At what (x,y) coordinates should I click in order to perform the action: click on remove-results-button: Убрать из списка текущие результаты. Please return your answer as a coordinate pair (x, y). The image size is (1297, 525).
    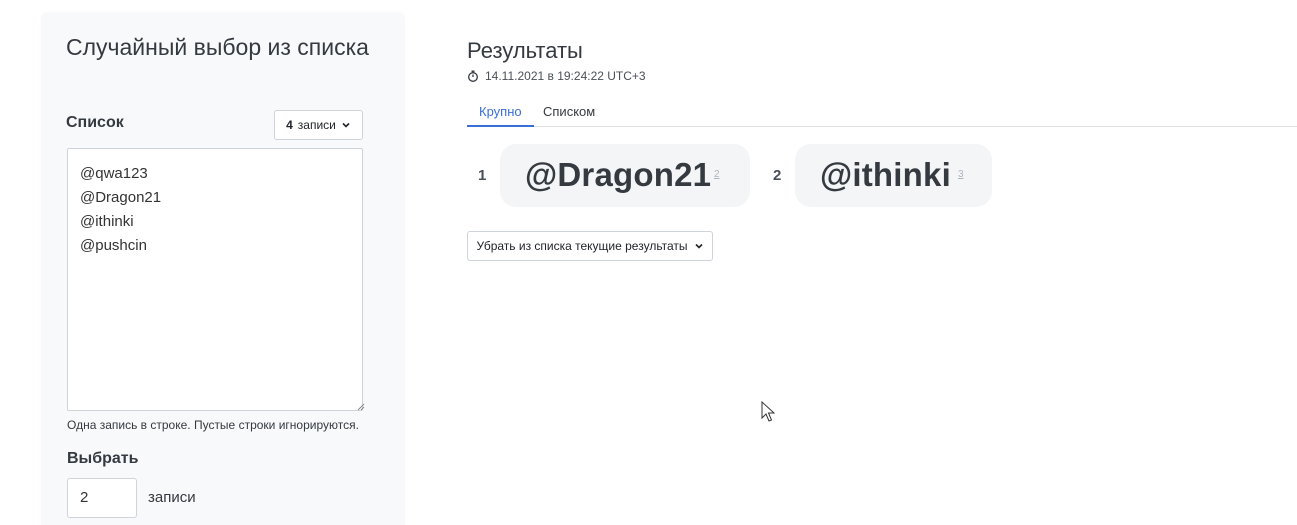
    Looking at the image, I should click on (590, 246).